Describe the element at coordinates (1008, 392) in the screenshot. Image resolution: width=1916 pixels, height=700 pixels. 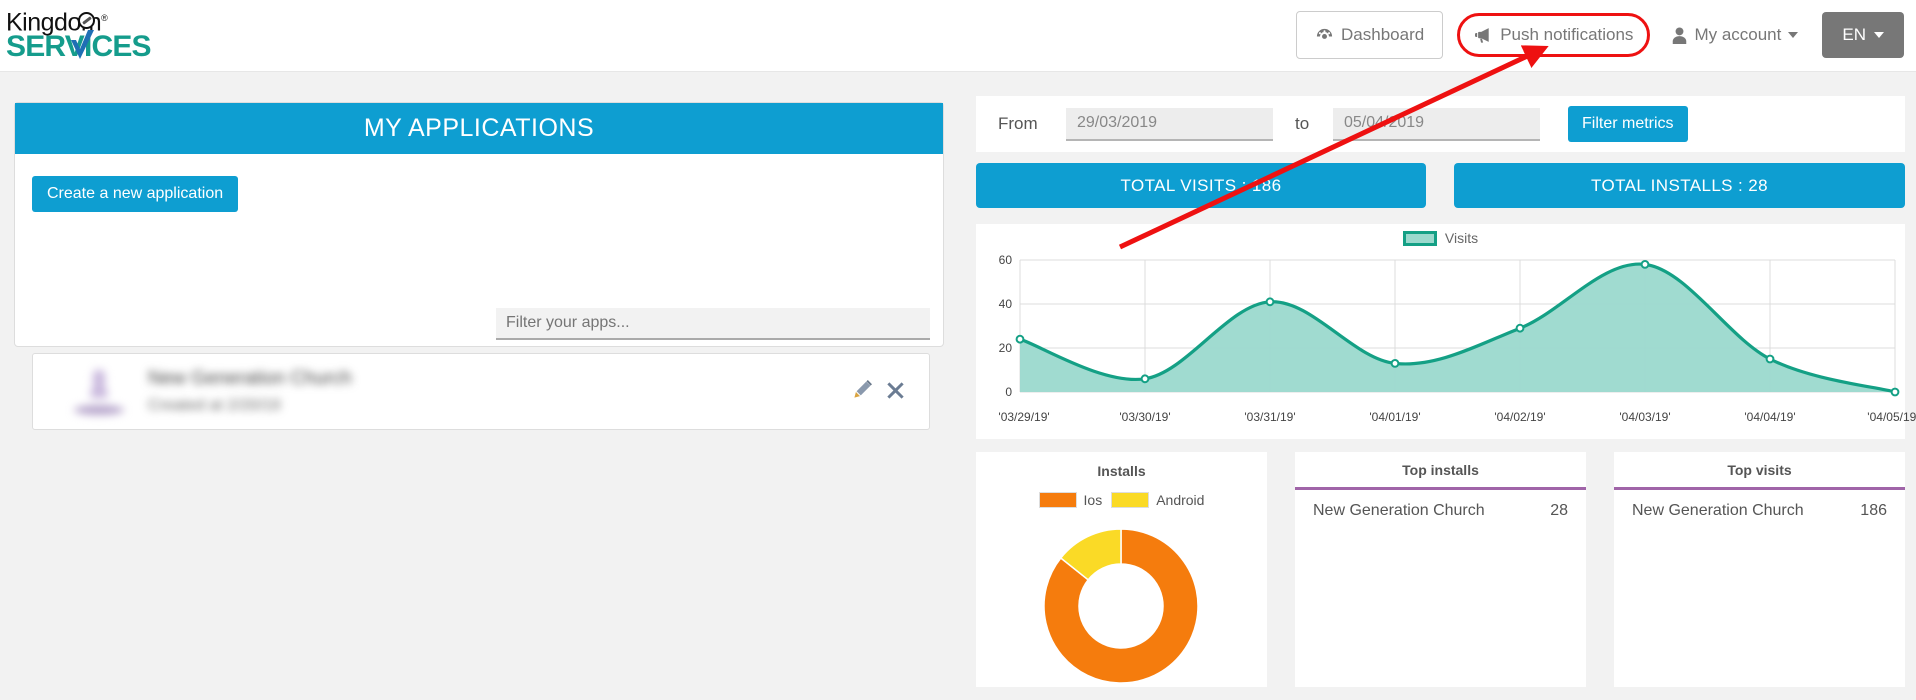
I see `svg-text: 0` at that location.